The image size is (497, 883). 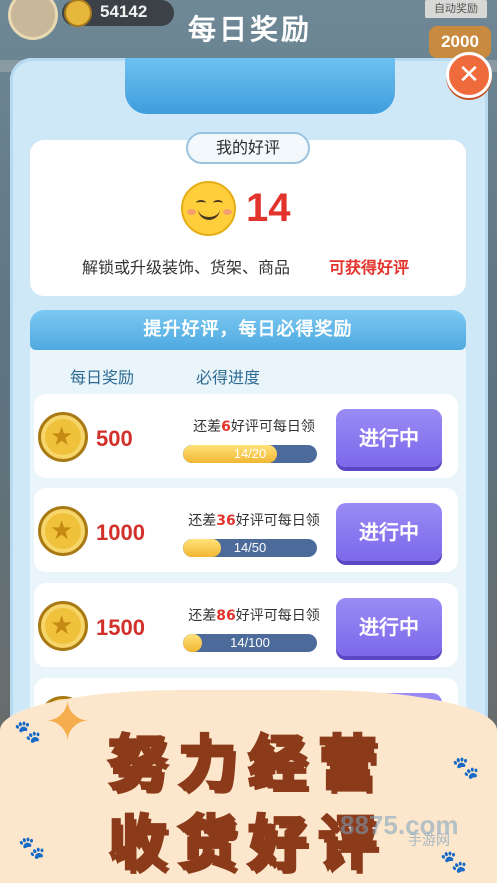 I want to click on progress-label: 14/100, so click(x=250, y=642).